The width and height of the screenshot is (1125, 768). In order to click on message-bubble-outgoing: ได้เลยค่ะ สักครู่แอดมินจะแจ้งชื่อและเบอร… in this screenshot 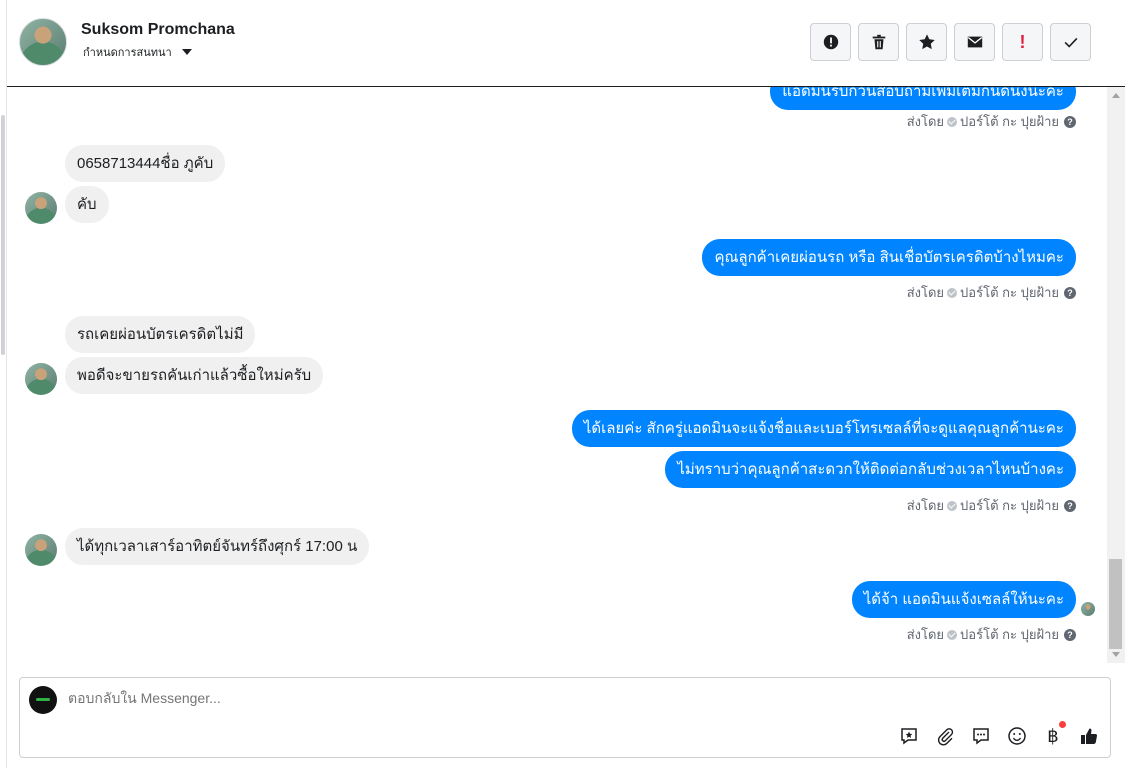, I will do `click(823, 428)`.